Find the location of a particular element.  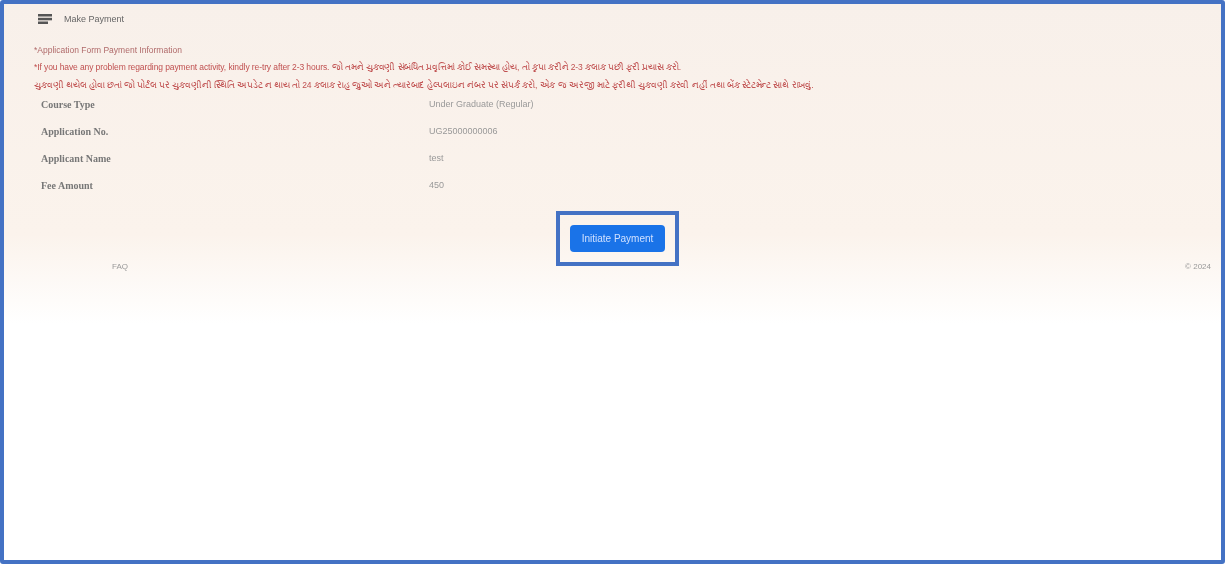

footer-text: FAQ is located at coordinates (120, 266).